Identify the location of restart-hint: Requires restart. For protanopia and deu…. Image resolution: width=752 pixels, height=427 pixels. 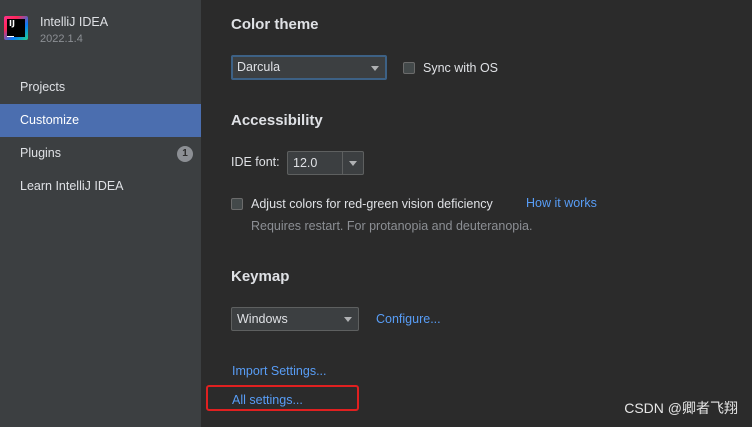
(392, 226).